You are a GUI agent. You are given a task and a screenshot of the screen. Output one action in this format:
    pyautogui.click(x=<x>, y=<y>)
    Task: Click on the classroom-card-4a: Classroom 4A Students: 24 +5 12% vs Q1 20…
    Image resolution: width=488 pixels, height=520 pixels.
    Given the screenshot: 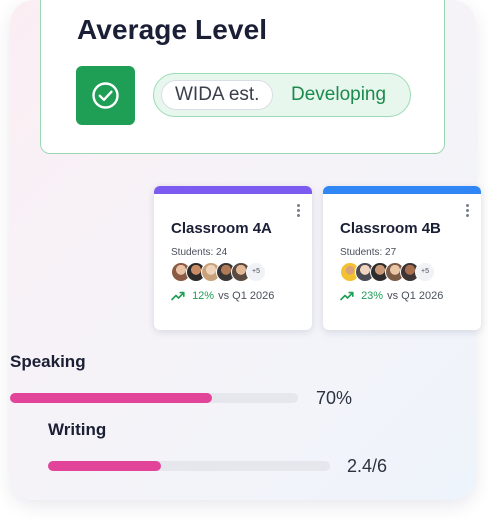 What is the action you would take?
    pyautogui.click(x=233, y=258)
    